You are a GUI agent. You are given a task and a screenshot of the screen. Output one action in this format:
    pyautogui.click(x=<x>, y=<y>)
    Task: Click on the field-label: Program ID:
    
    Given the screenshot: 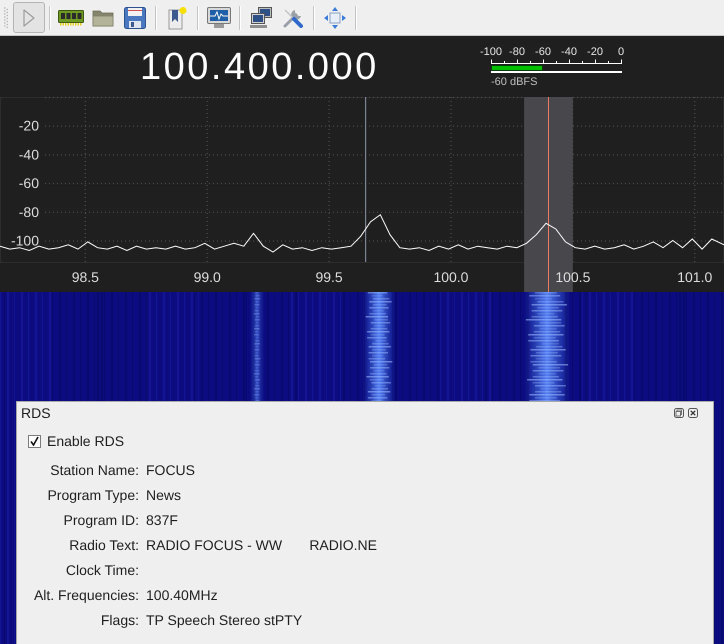 What is the action you would take?
    pyautogui.click(x=100, y=520)
    